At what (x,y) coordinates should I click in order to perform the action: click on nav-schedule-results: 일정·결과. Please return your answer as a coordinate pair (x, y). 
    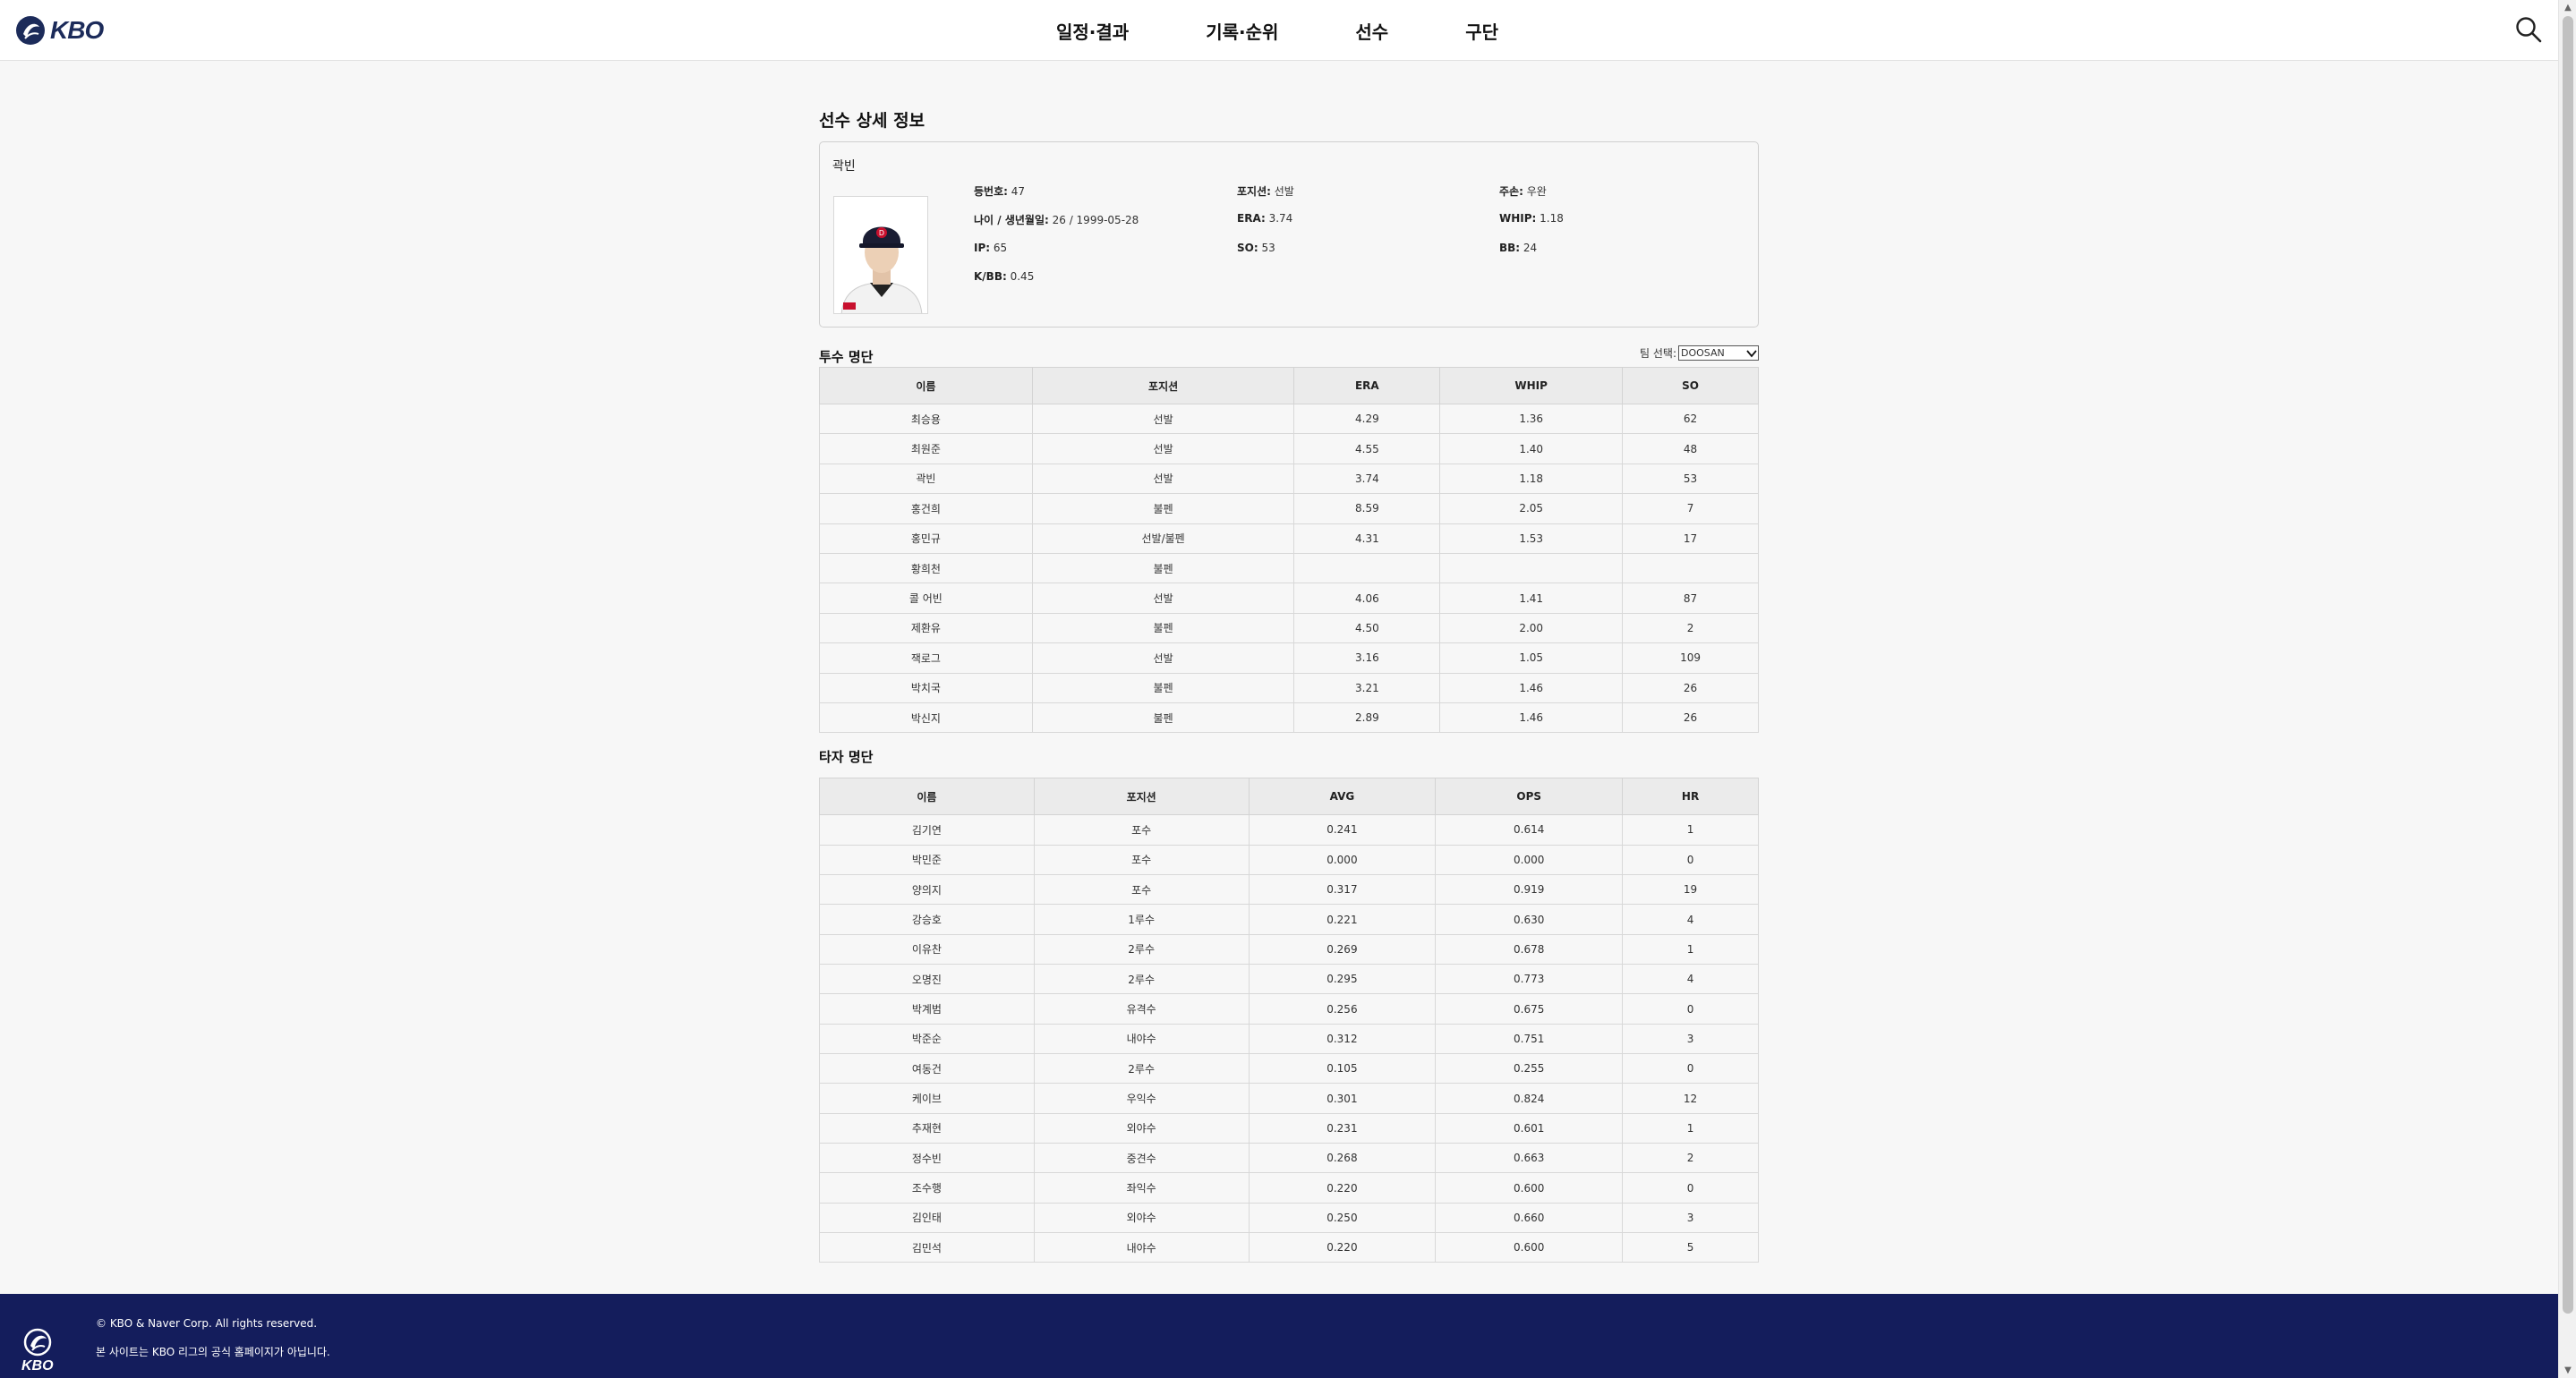
    Looking at the image, I should click on (1092, 31).